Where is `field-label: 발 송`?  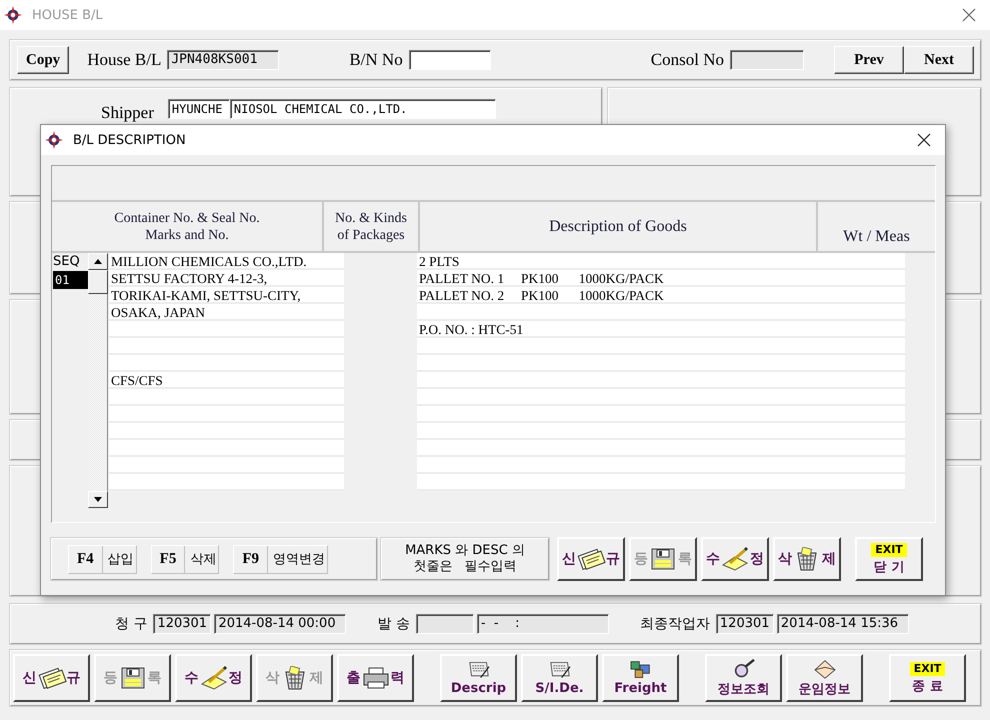
field-label: 발 송 is located at coordinates (393, 624).